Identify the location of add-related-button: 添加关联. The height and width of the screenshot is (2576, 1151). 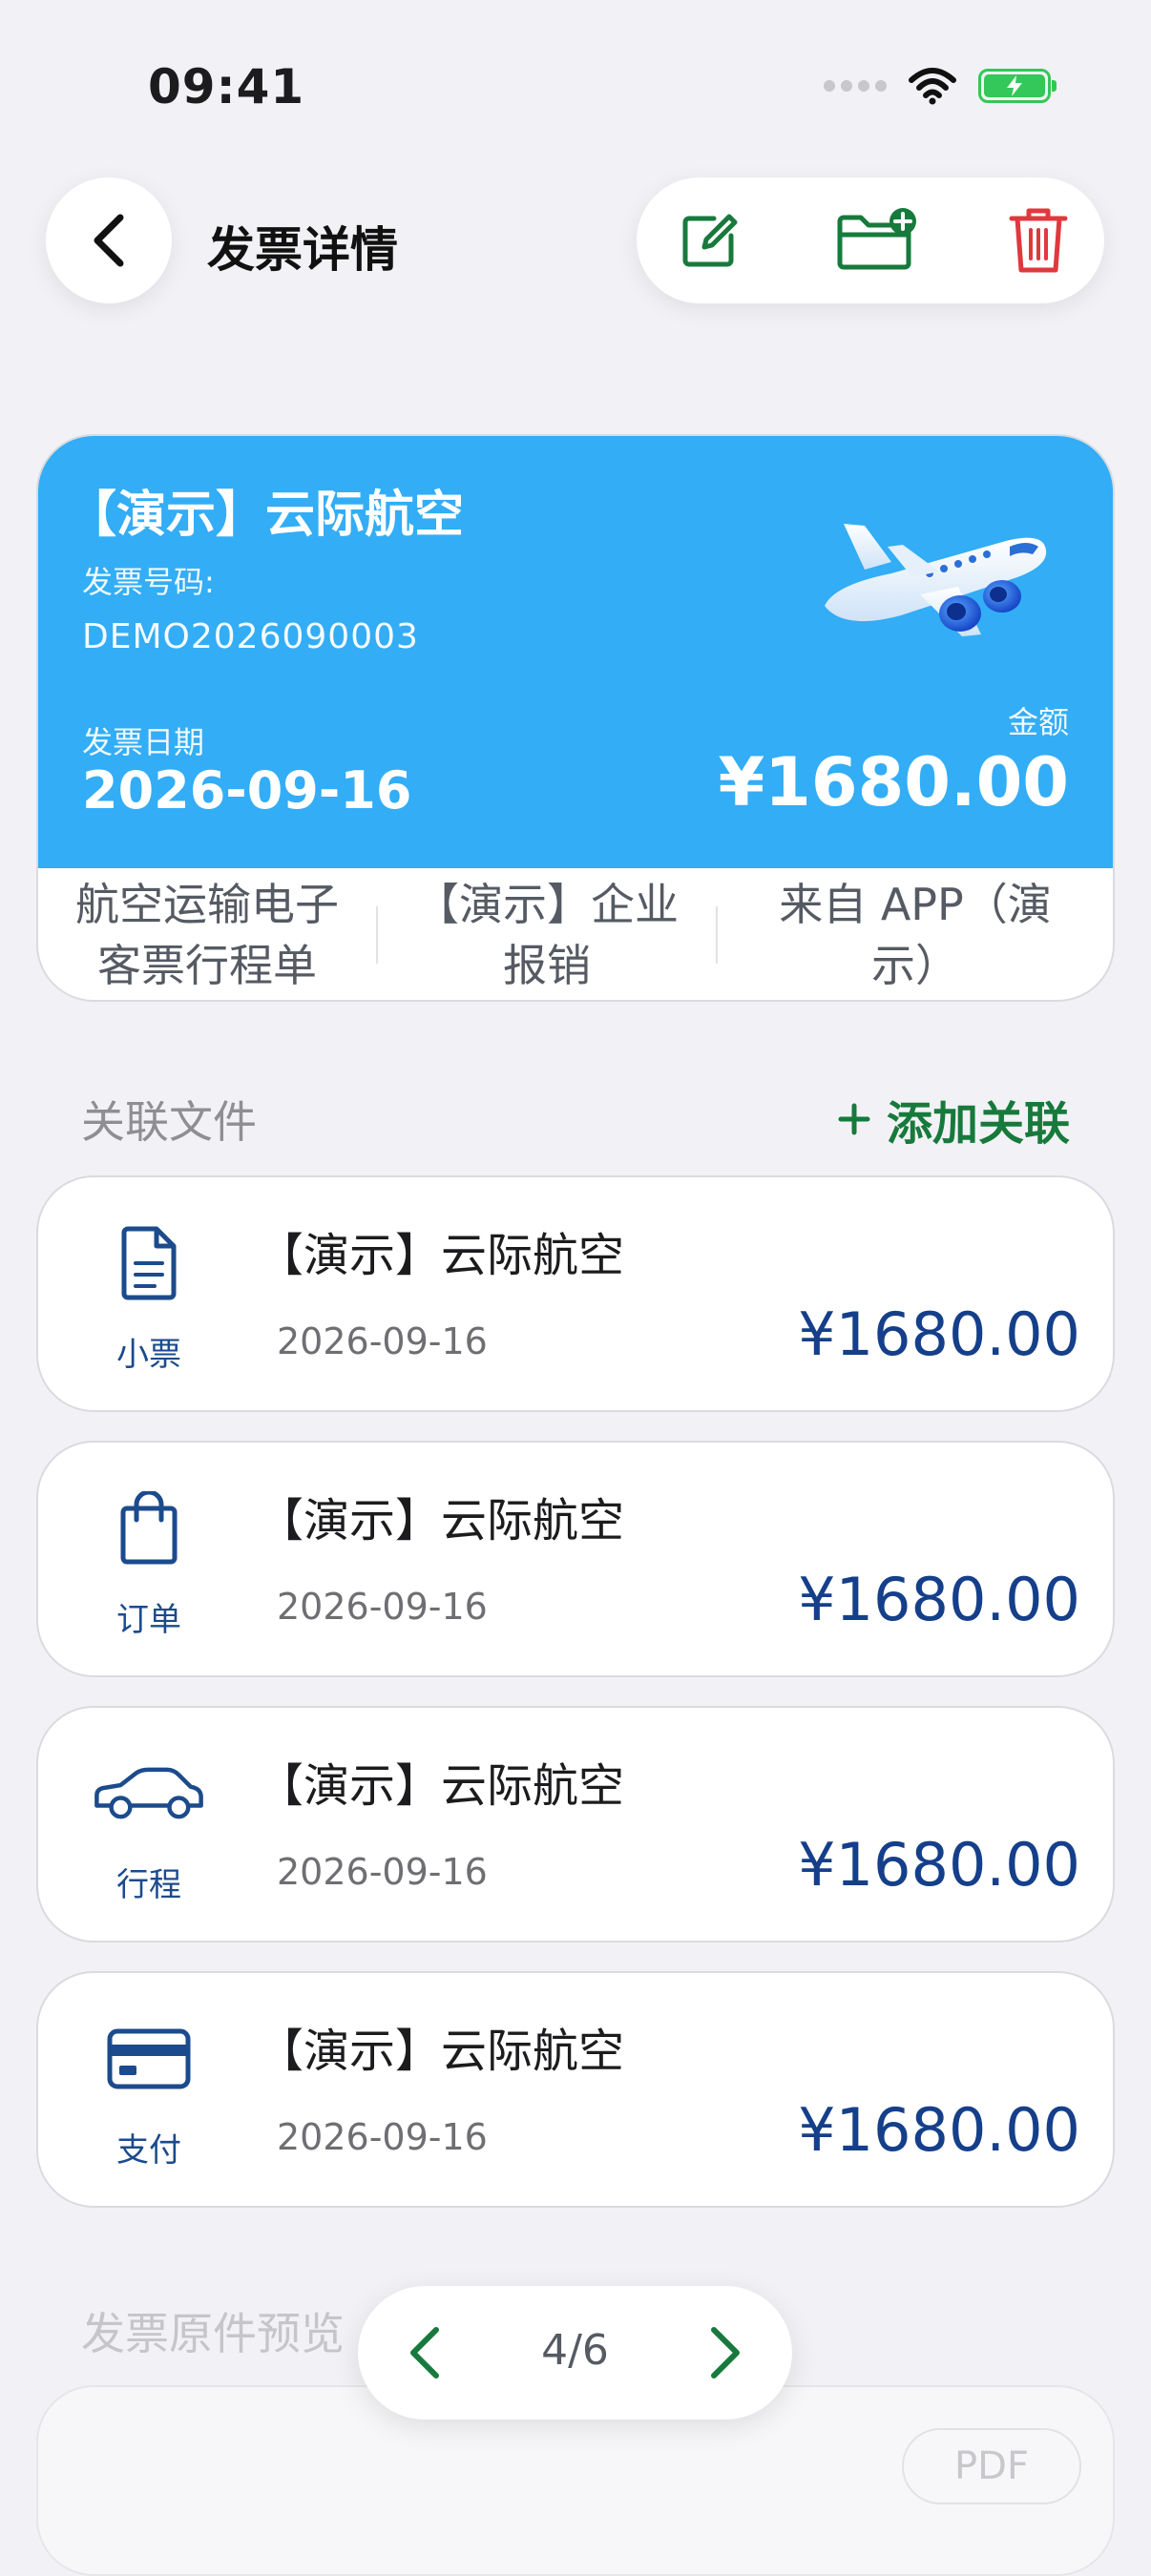
(953, 1119).